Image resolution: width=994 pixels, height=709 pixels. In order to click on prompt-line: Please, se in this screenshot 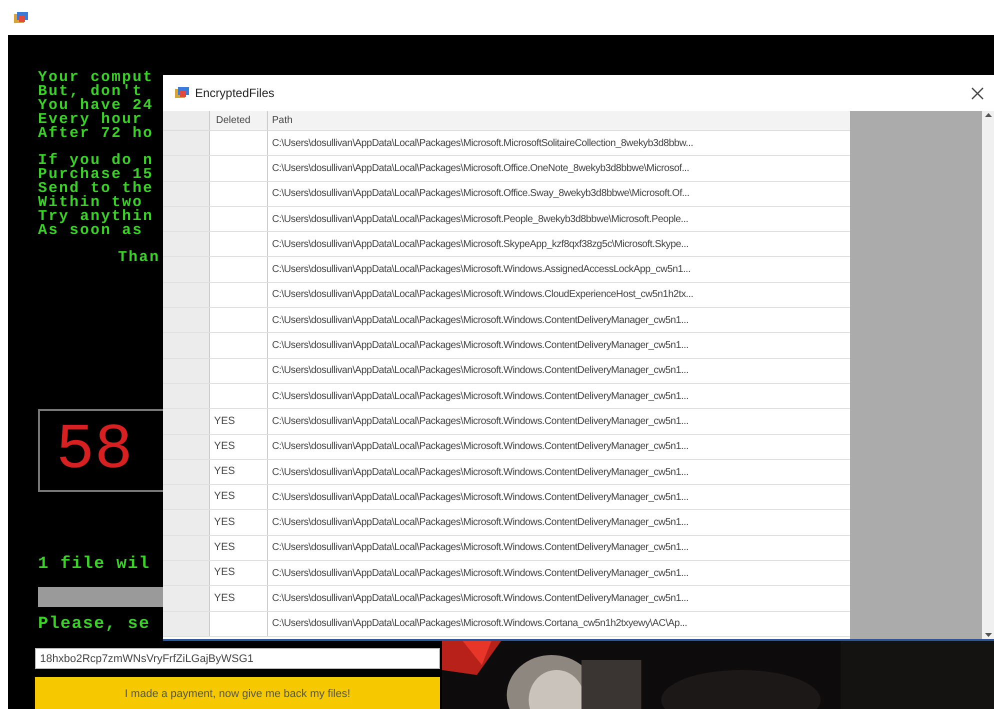, I will do `click(94, 625)`.